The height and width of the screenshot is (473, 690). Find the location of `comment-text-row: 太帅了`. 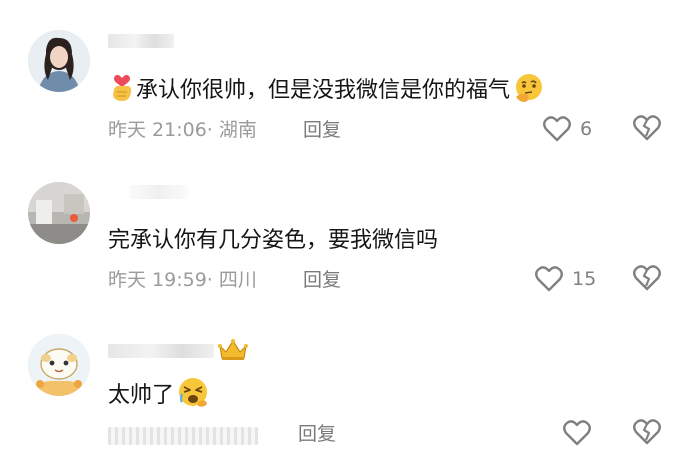

comment-text-row: 太帅了 is located at coordinates (159, 393).